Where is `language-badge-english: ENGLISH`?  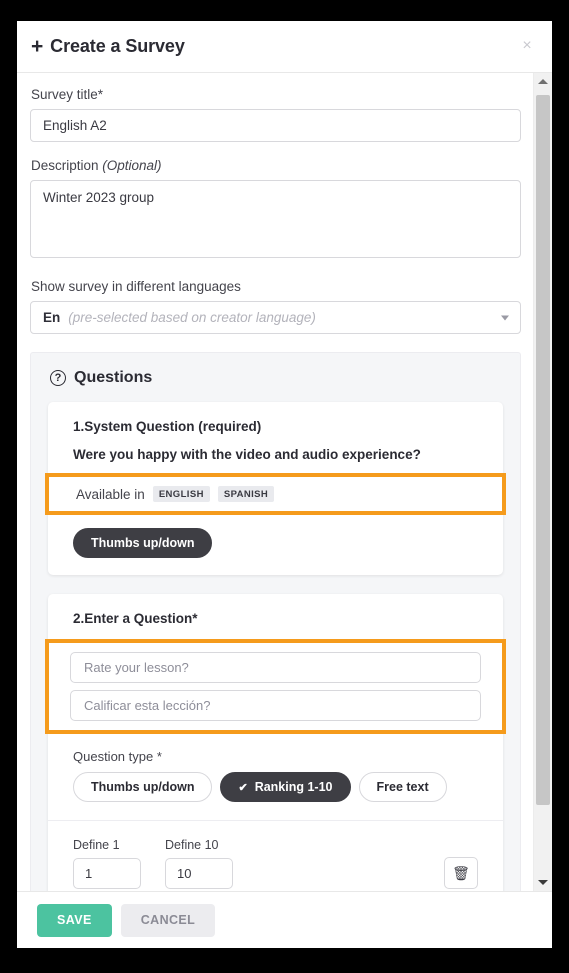
language-badge-english: ENGLISH is located at coordinates (181, 494).